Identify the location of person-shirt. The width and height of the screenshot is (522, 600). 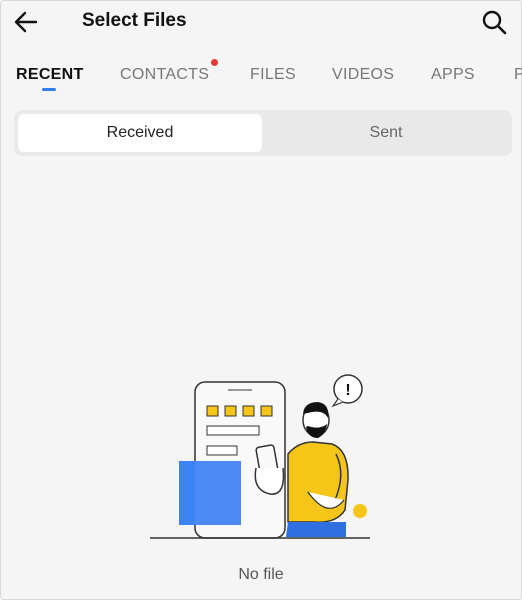
(318, 482).